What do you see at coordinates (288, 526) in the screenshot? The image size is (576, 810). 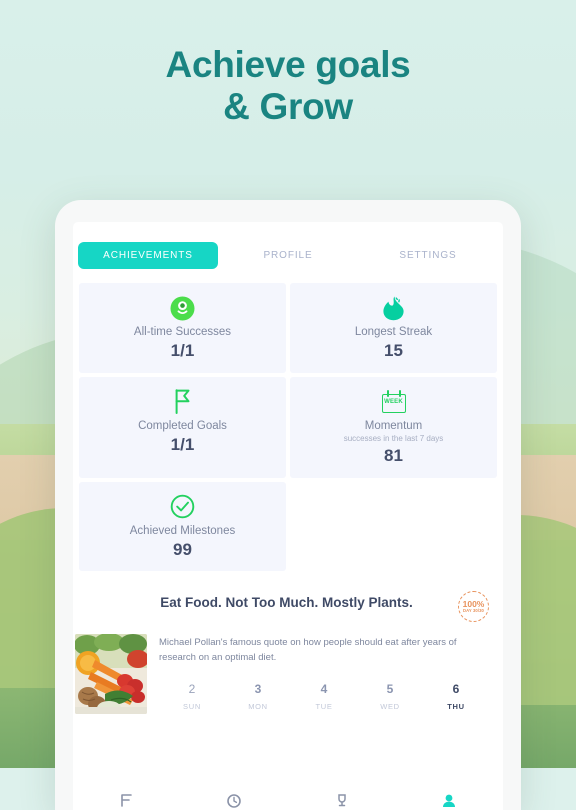 I see `stats-row-3: Achieved Milestones 99` at bounding box center [288, 526].